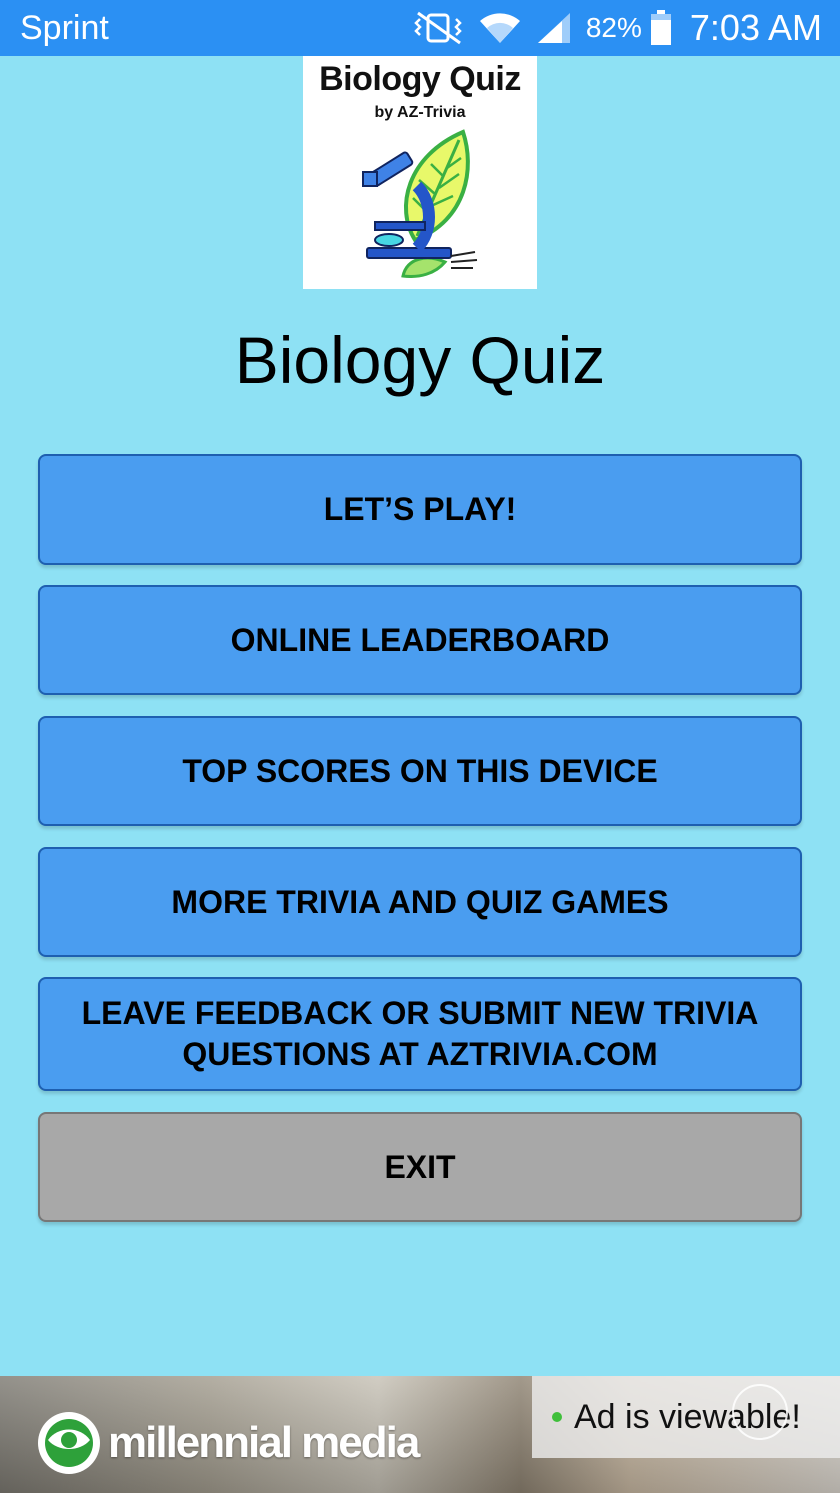 This screenshot has height=1493, width=840. I want to click on top-scores-button: TOP SCORES ON THIS DEVICE, so click(420, 771).